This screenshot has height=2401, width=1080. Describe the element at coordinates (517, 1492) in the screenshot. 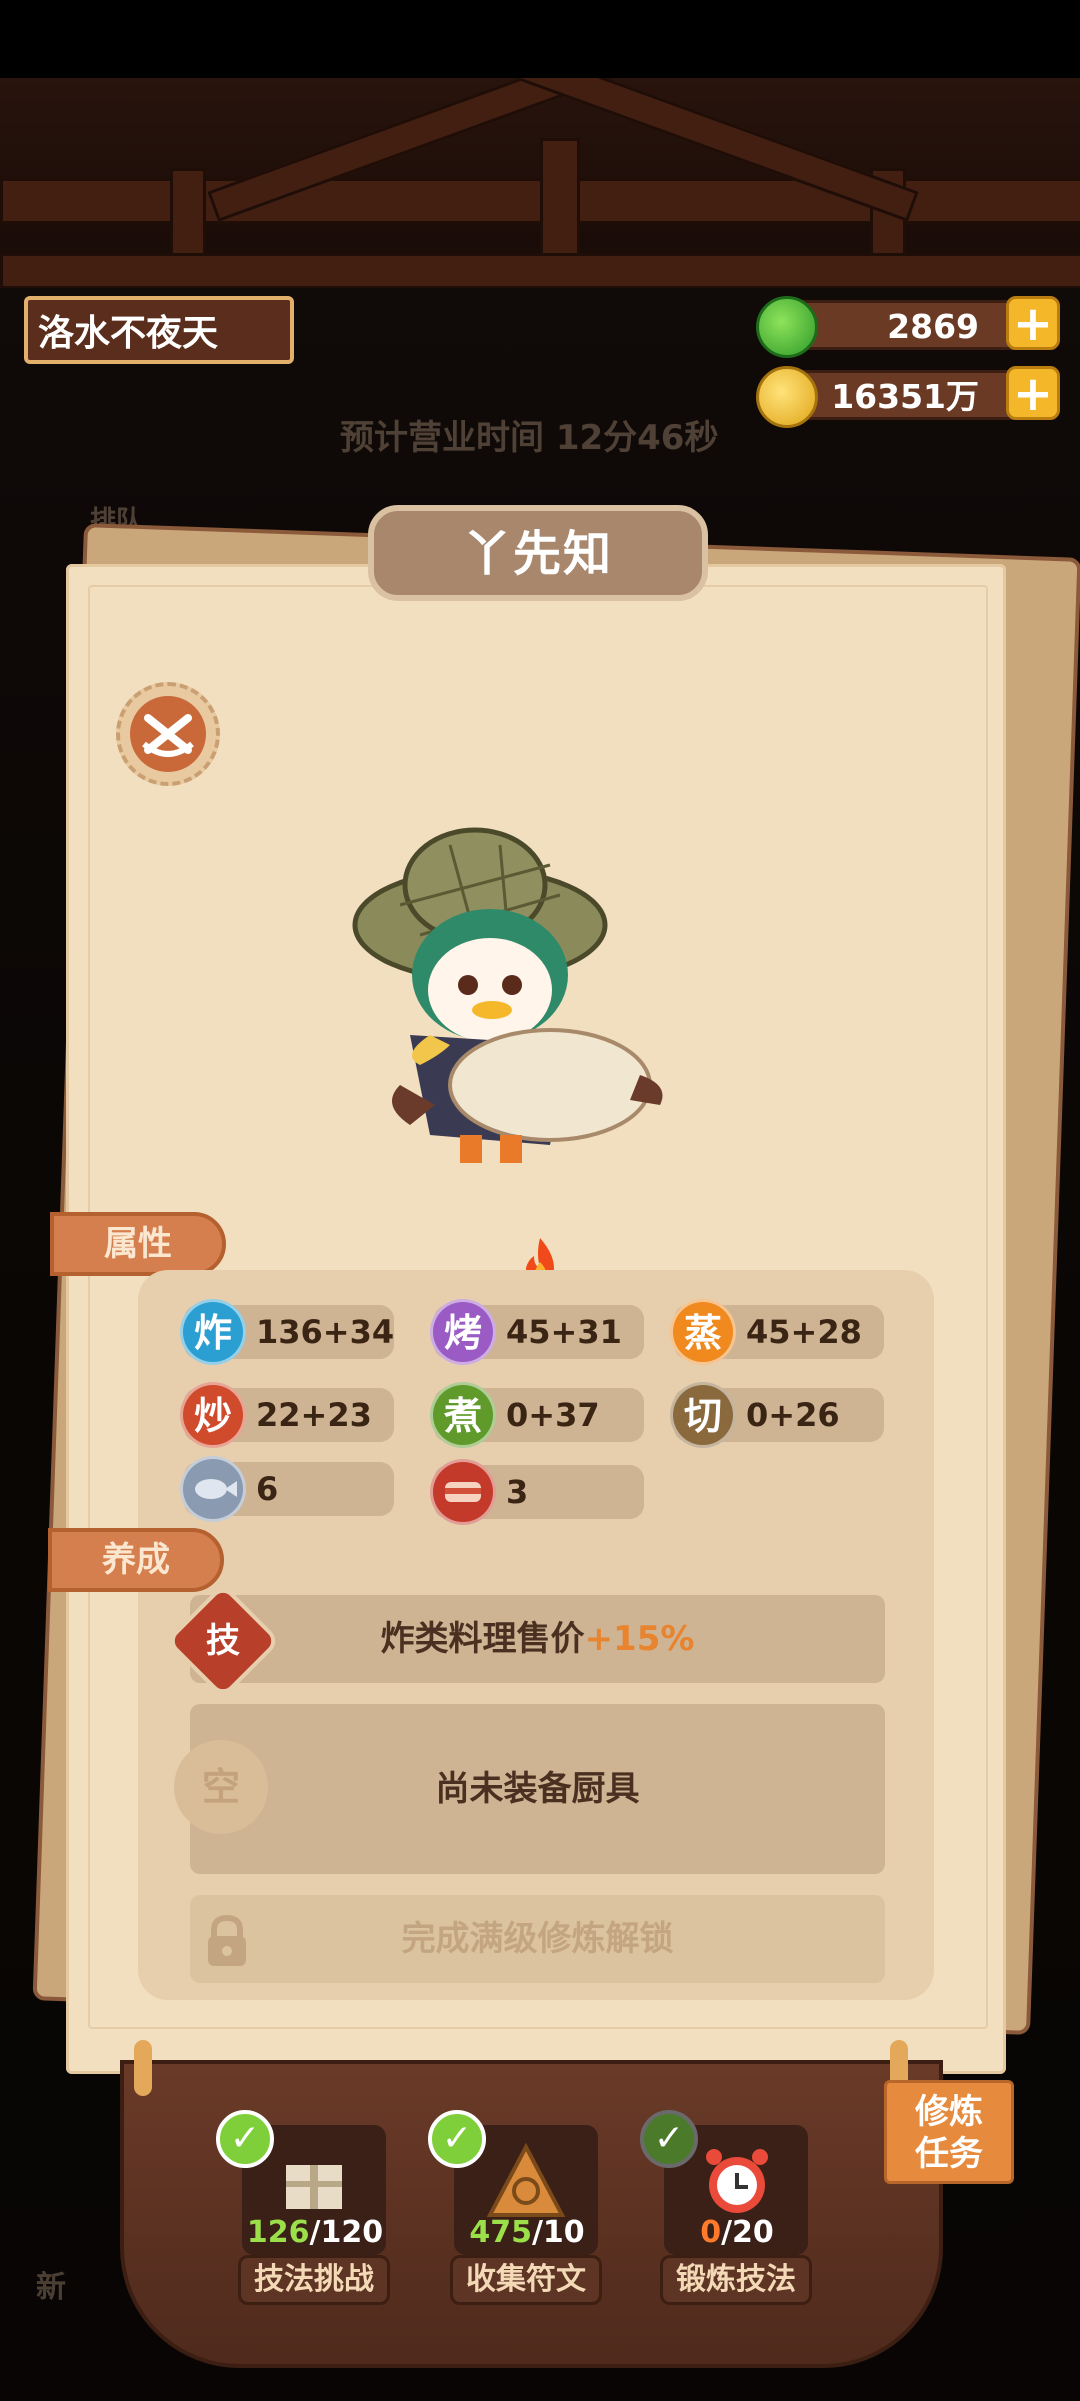

I see `stat-meat-value: 3` at that location.